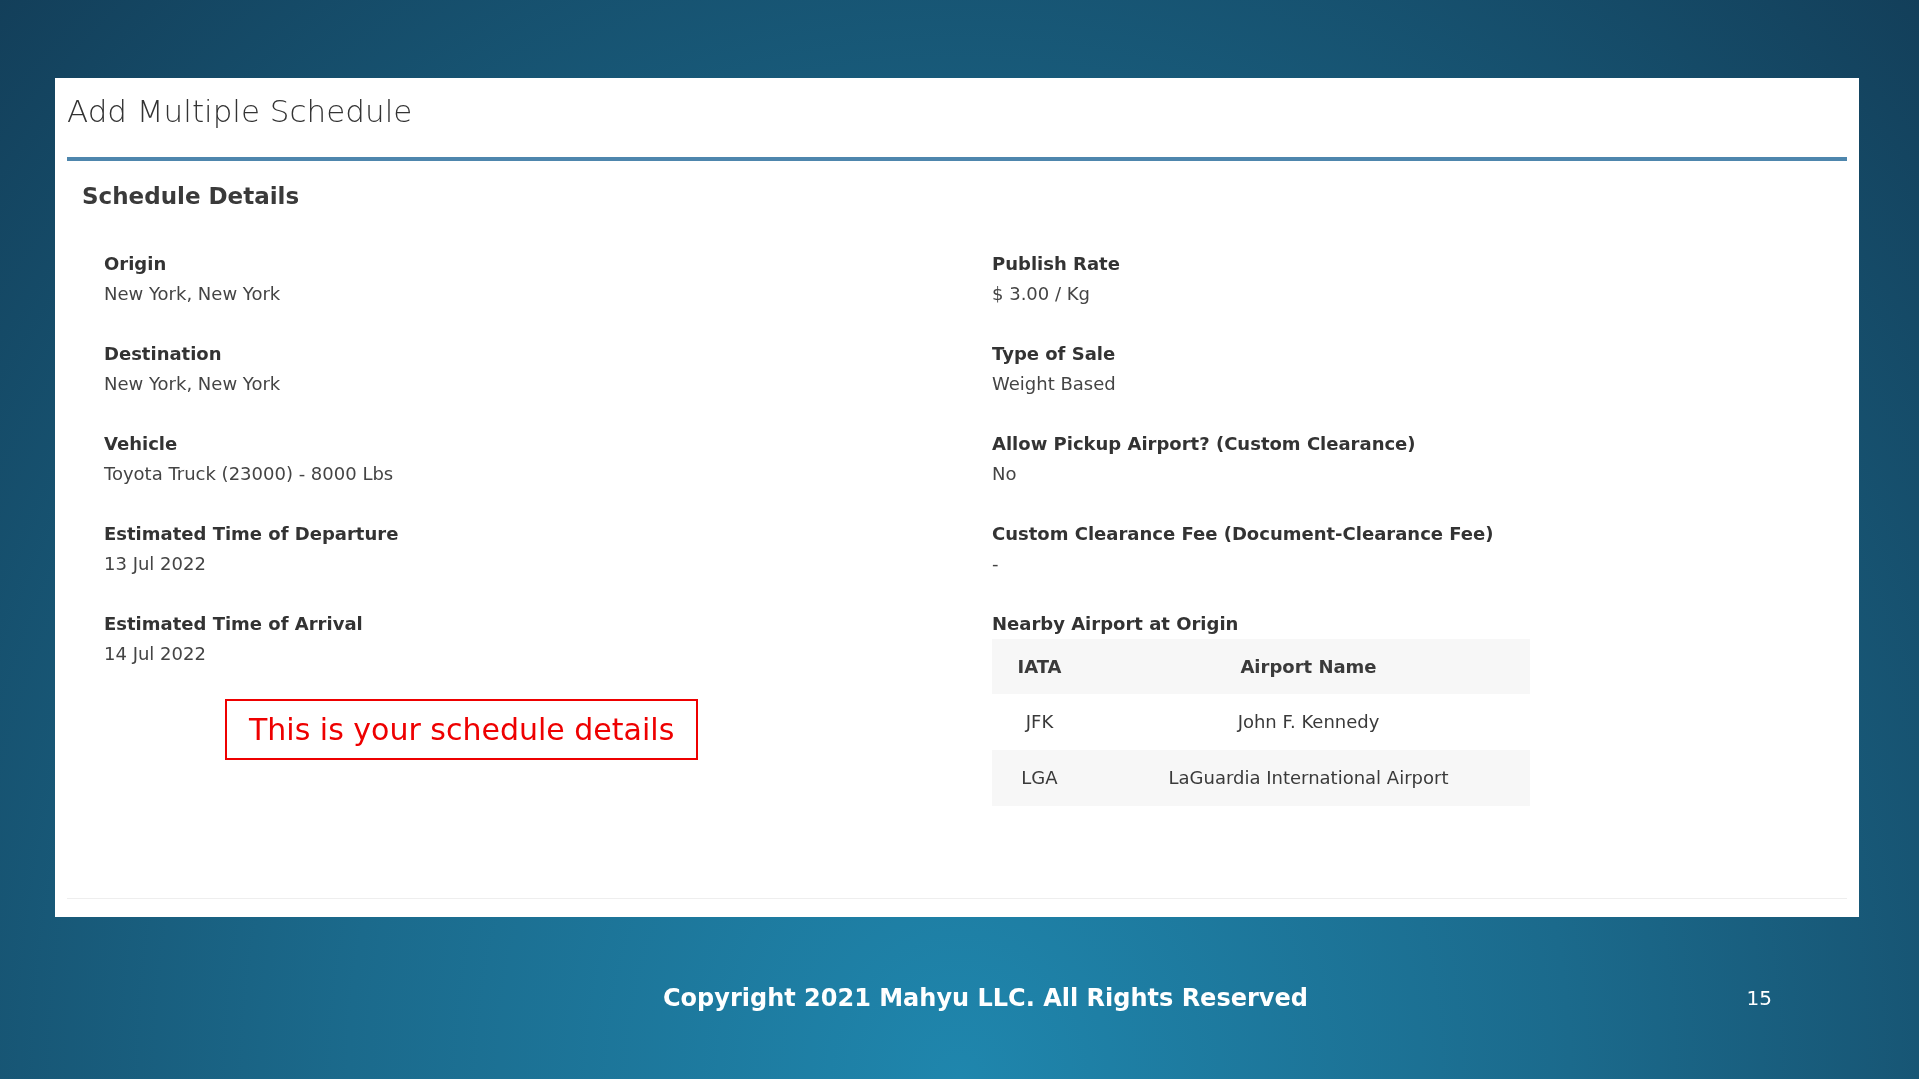 This screenshot has width=1919, height=1079. Describe the element at coordinates (1005, 473) in the screenshot. I see `field-value: No` at that location.